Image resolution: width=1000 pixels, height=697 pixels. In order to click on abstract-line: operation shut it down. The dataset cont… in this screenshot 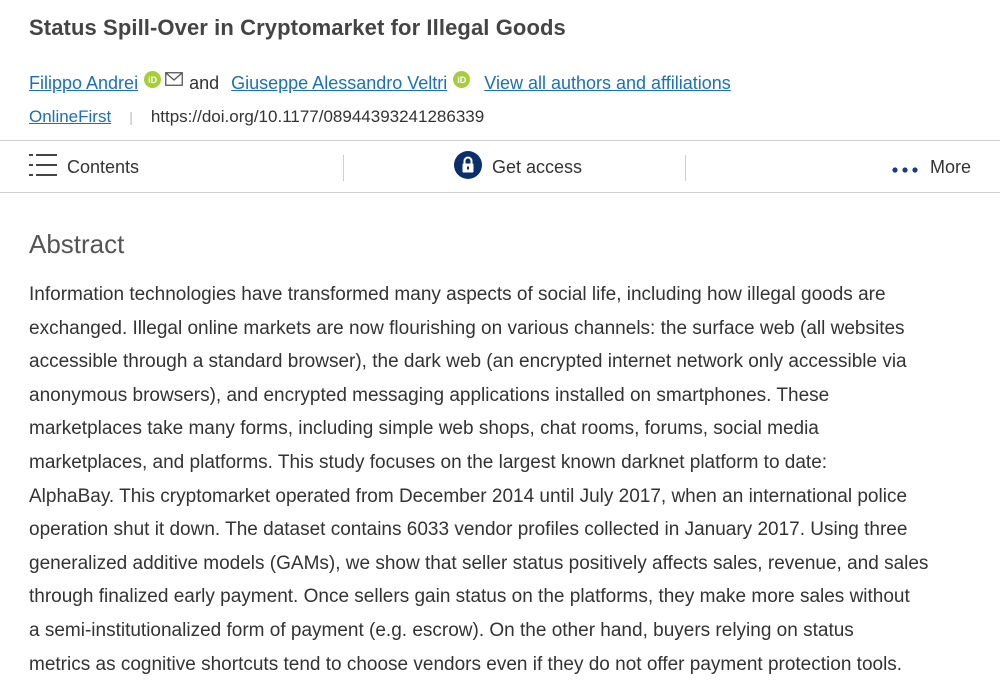, I will do `click(468, 530)`.